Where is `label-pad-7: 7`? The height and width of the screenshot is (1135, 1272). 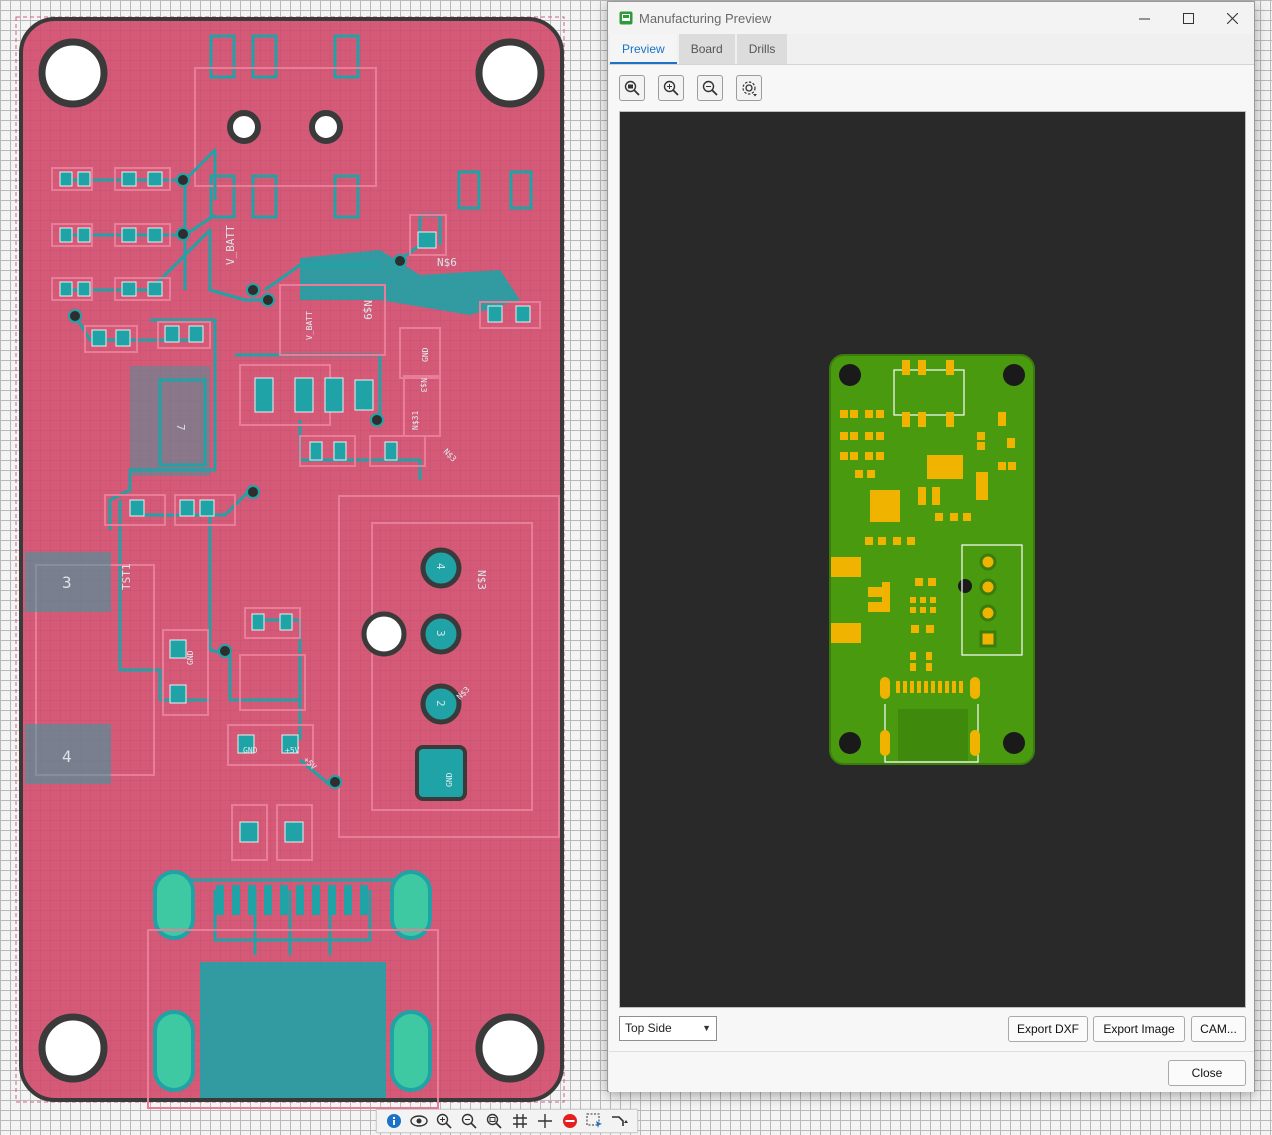
label-pad-7: 7 is located at coordinates (180, 427).